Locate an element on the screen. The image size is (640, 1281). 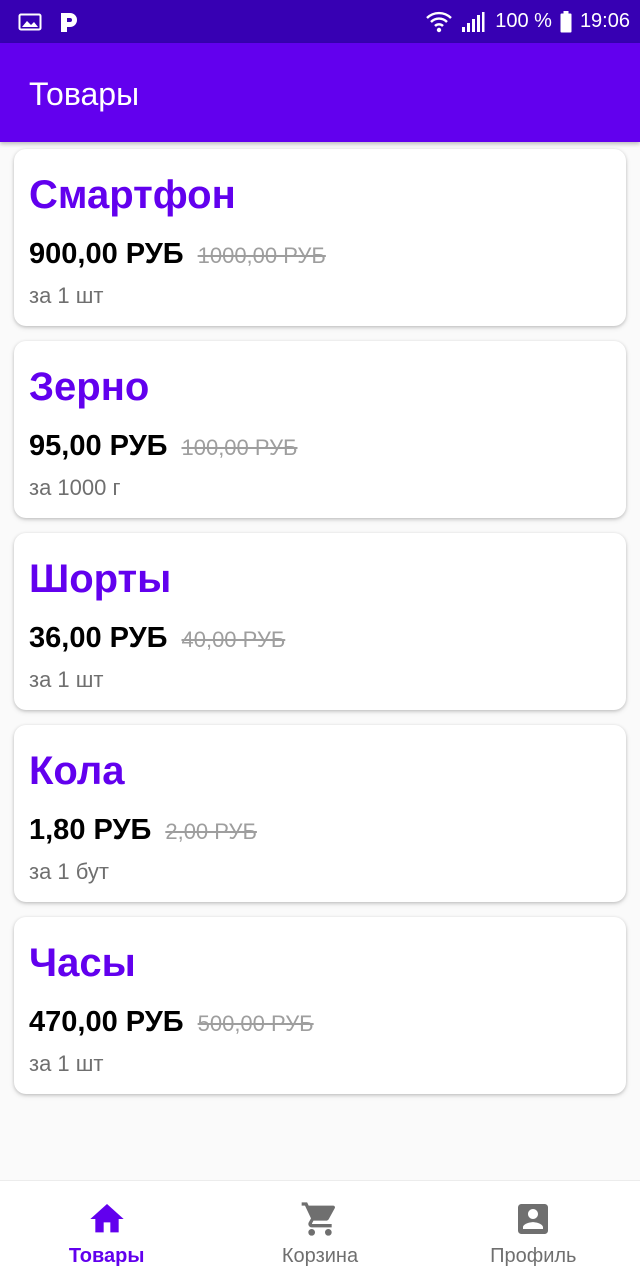
nav-label: Товары is located at coordinates (106, 1256).